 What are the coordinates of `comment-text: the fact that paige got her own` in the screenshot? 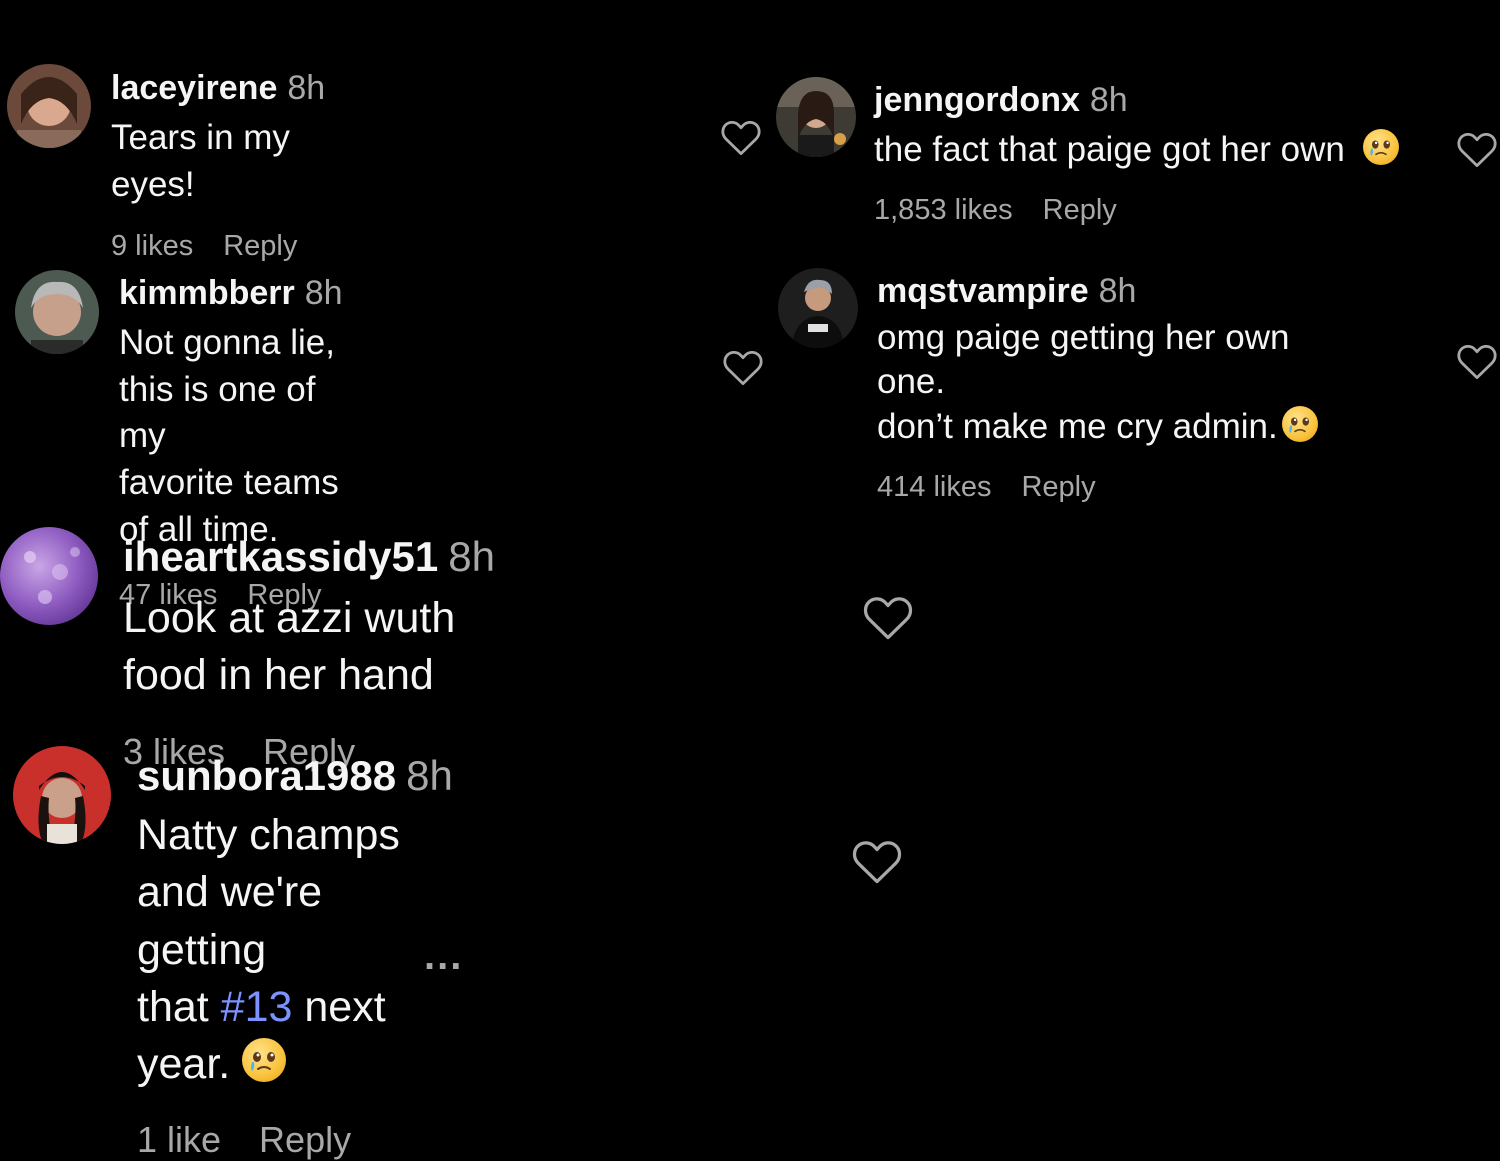 It's located at (1114, 150).